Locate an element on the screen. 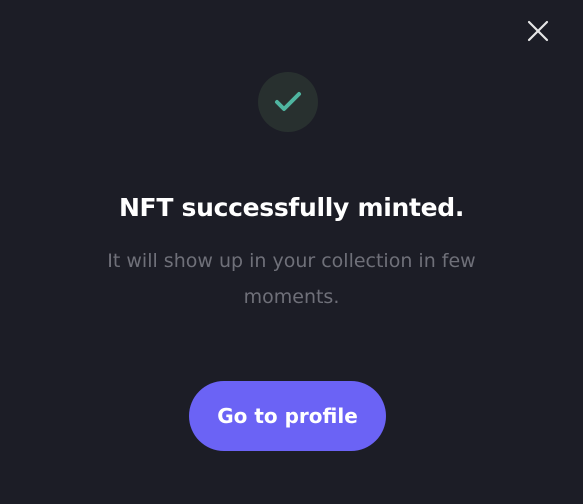 This screenshot has width=583, height=504. close-icon is located at coordinates (538, 31).